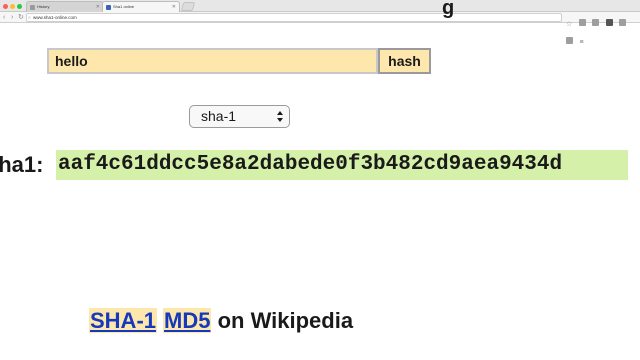 The image size is (640, 360). I want to click on back-arrow-icon: ‹, so click(4, 17).